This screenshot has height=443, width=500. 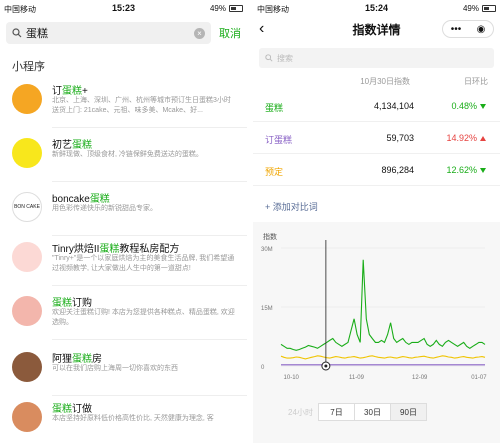 I want to click on search-query: 蛋糕, so click(x=37, y=34).